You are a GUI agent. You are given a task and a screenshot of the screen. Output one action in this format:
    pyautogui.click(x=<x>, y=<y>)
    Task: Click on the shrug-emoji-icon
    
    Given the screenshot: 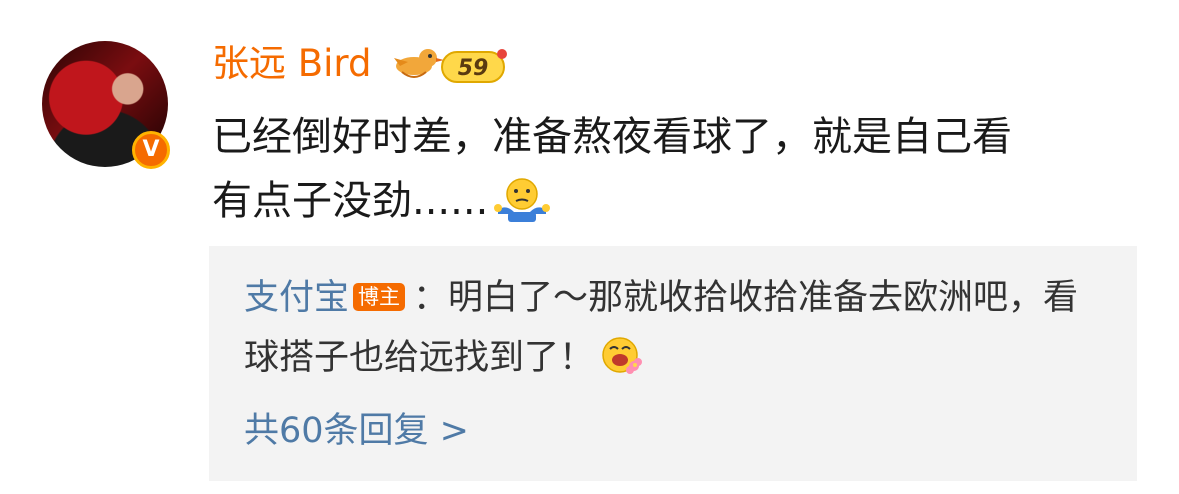 What is the action you would take?
    pyautogui.click(x=522, y=200)
    